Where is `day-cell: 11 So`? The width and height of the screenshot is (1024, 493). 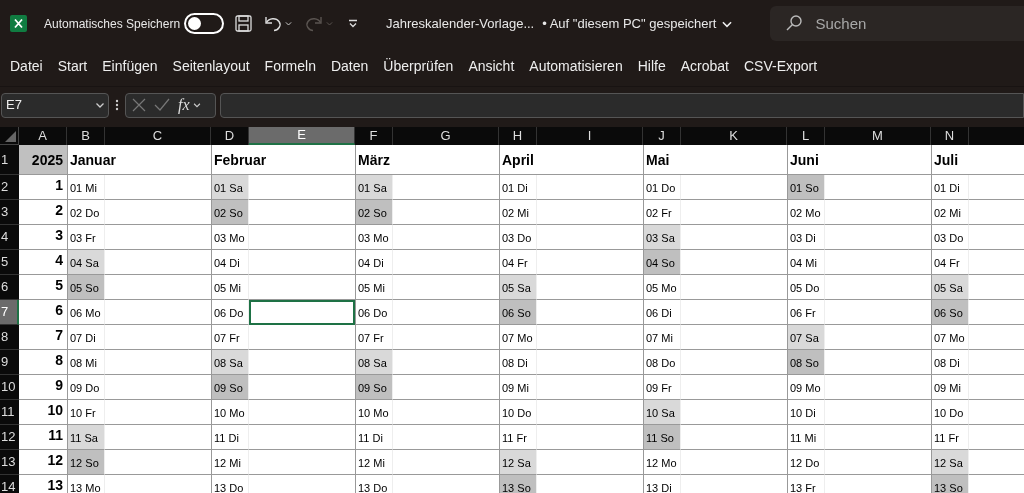
day-cell: 11 So is located at coordinates (662, 437).